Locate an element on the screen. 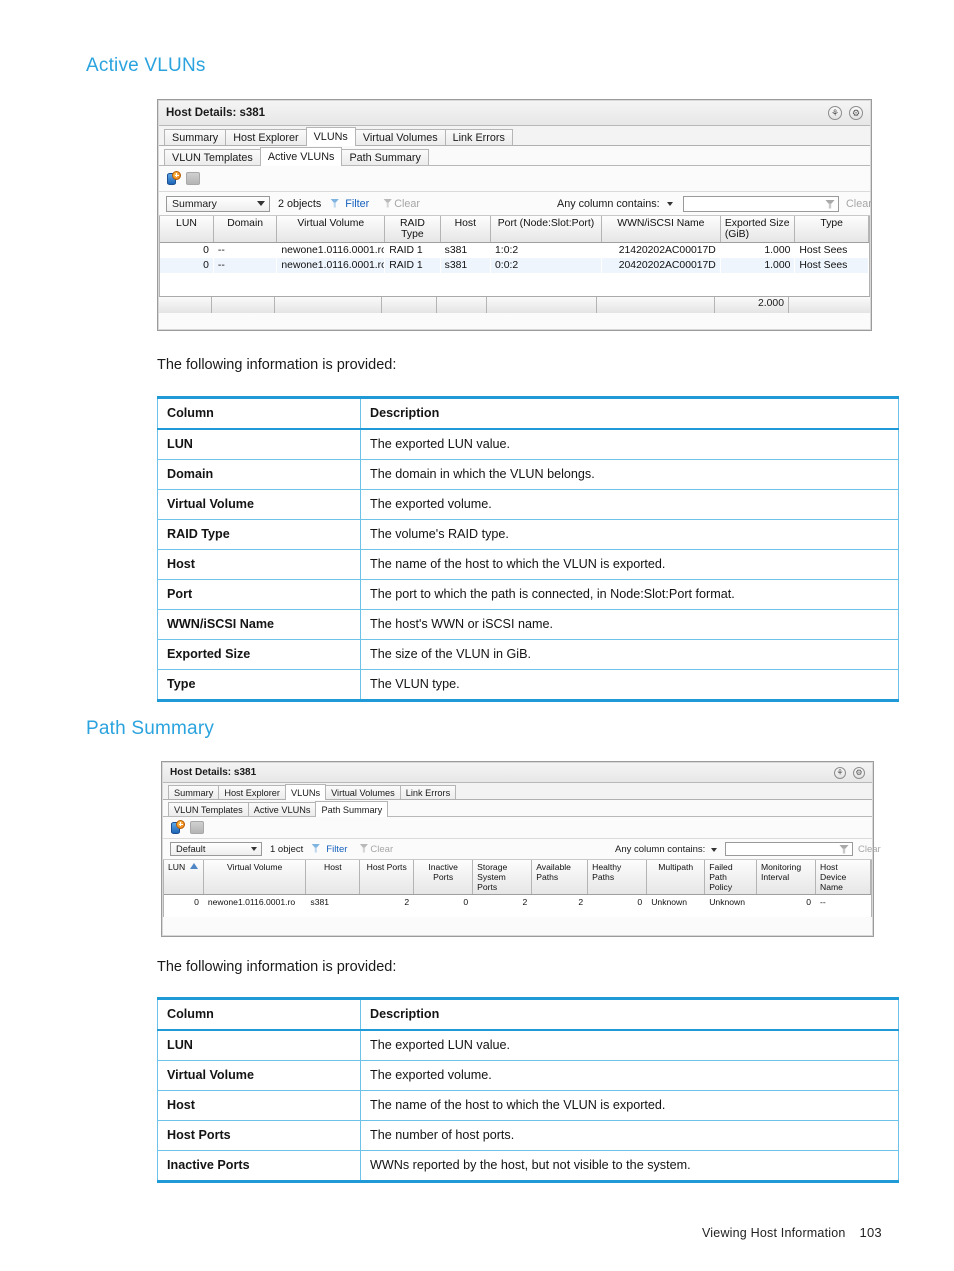  cell-host-ports: 2 is located at coordinates (407, 901).